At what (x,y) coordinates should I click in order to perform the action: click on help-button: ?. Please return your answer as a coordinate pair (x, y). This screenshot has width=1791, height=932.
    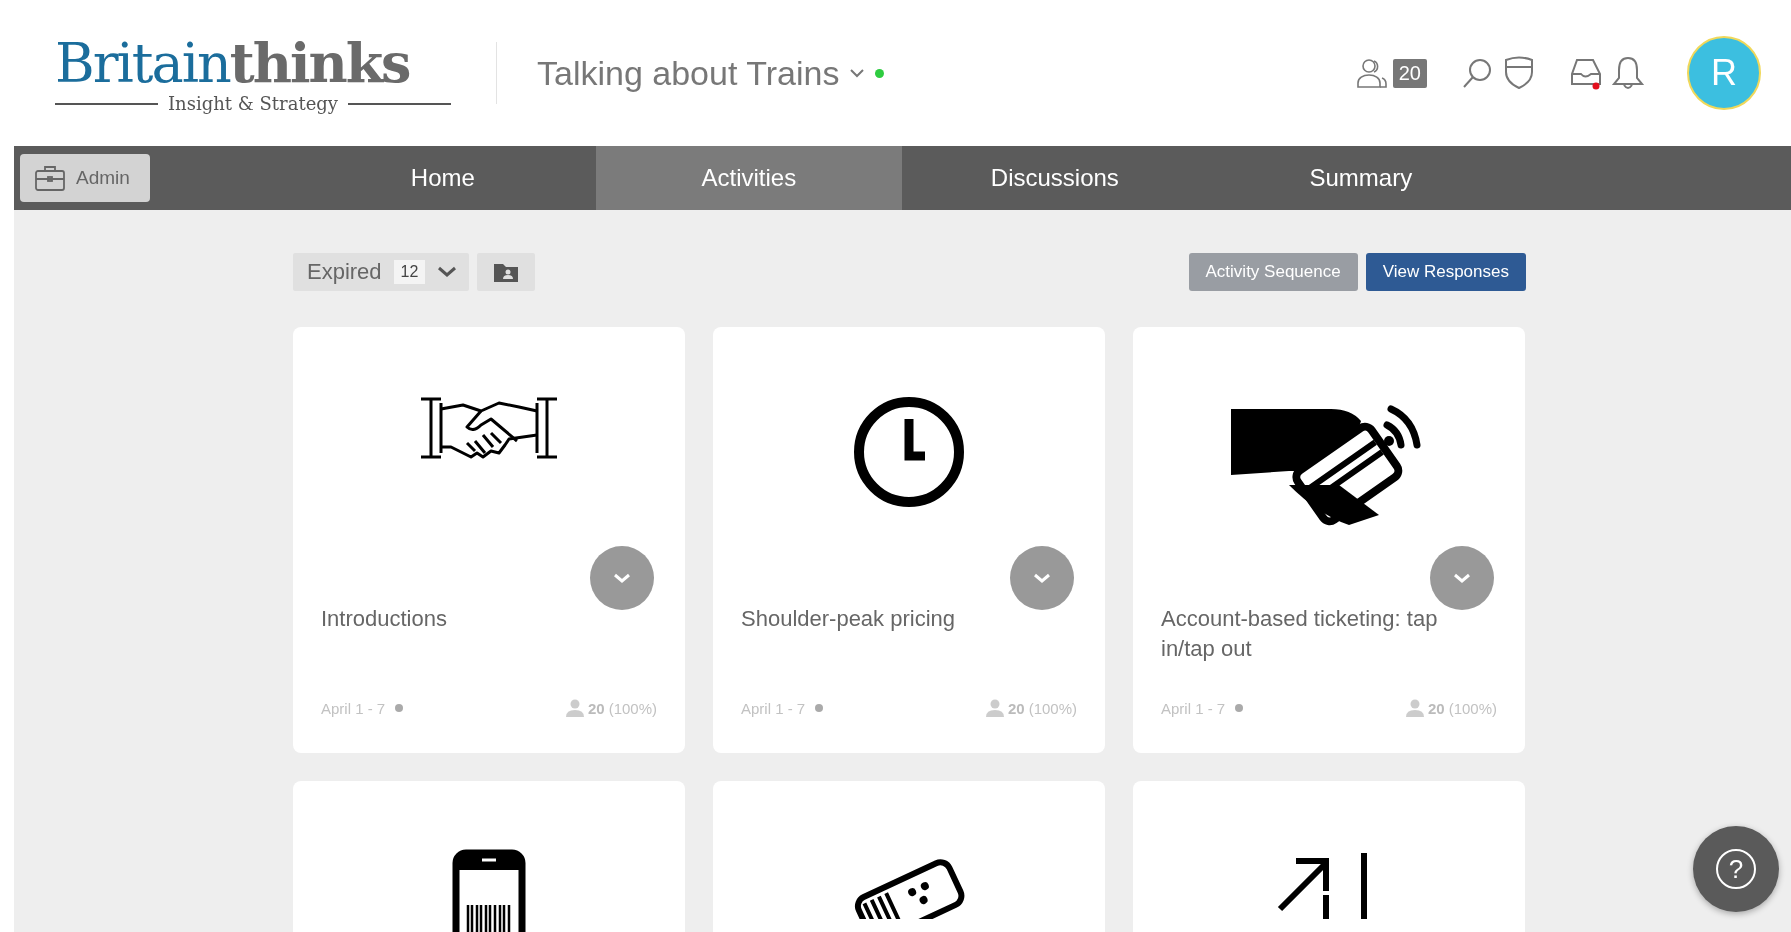
    Looking at the image, I should click on (1736, 869).